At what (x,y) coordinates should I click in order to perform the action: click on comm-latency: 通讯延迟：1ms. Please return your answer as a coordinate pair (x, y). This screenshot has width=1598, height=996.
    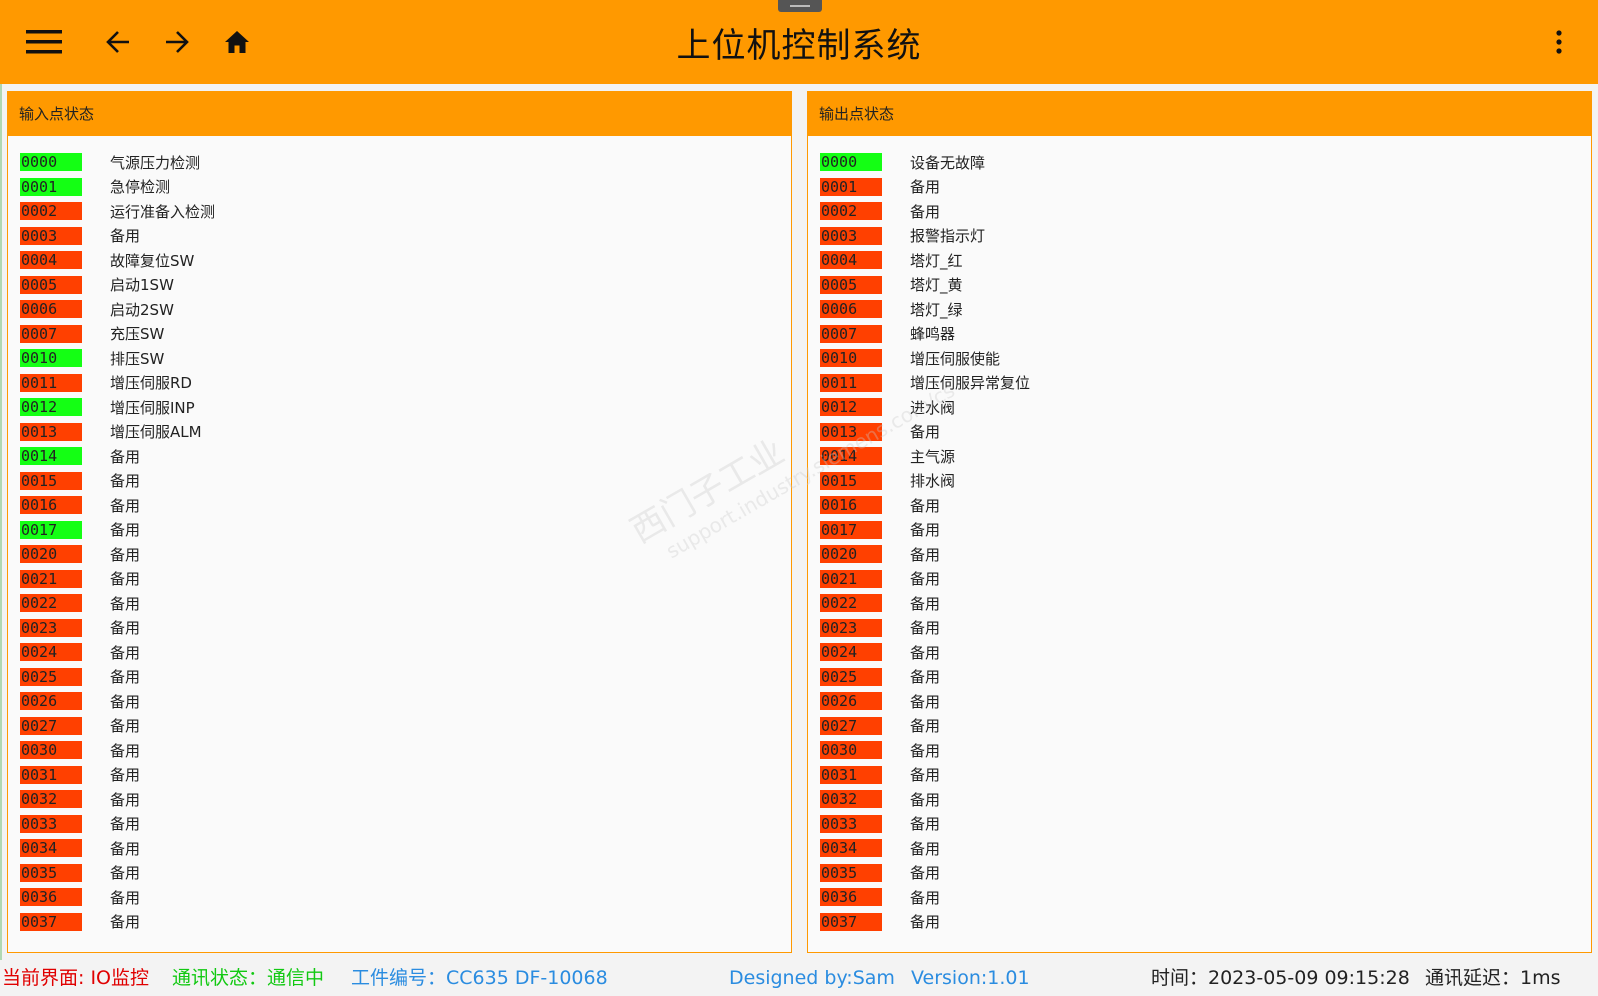
    Looking at the image, I should click on (1493, 978).